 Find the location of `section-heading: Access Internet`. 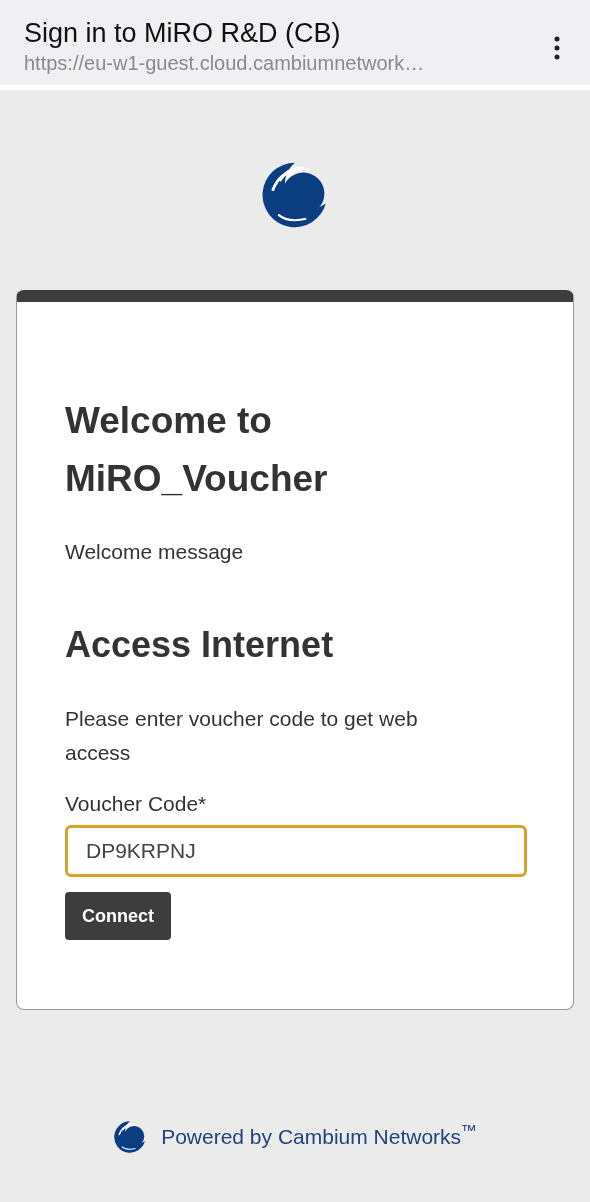

section-heading: Access Internet is located at coordinates (200, 644).